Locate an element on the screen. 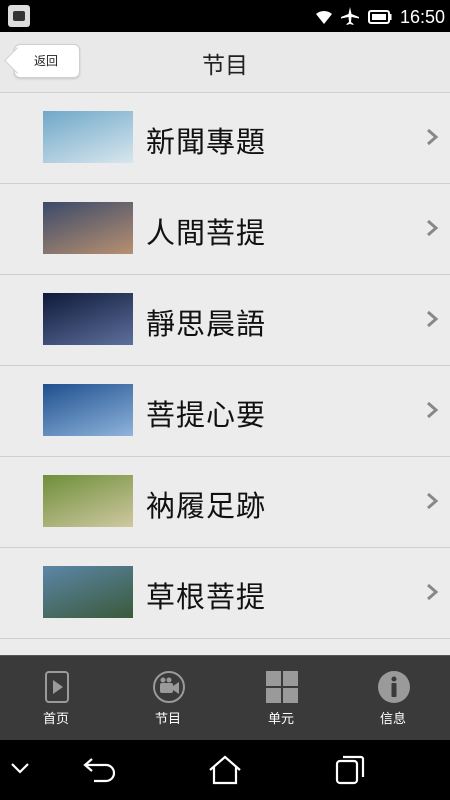 This screenshot has height=800, width=450. page-title: 节目 is located at coordinates (225, 66).